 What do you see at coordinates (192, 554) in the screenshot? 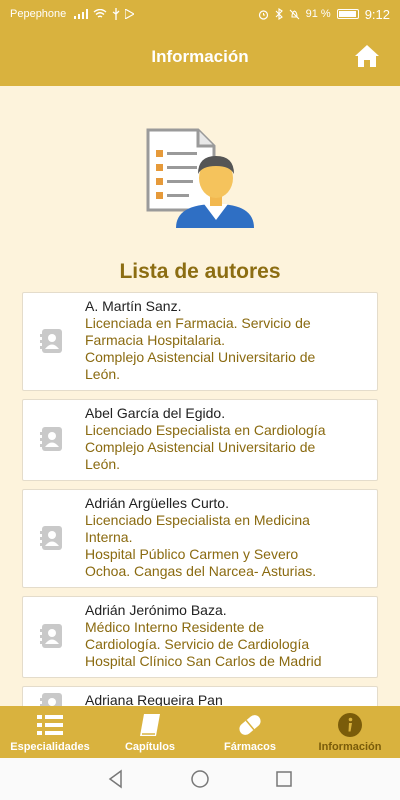
I see `author-detail: Hospital Público Carmen y Severo` at bounding box center [192, 554].